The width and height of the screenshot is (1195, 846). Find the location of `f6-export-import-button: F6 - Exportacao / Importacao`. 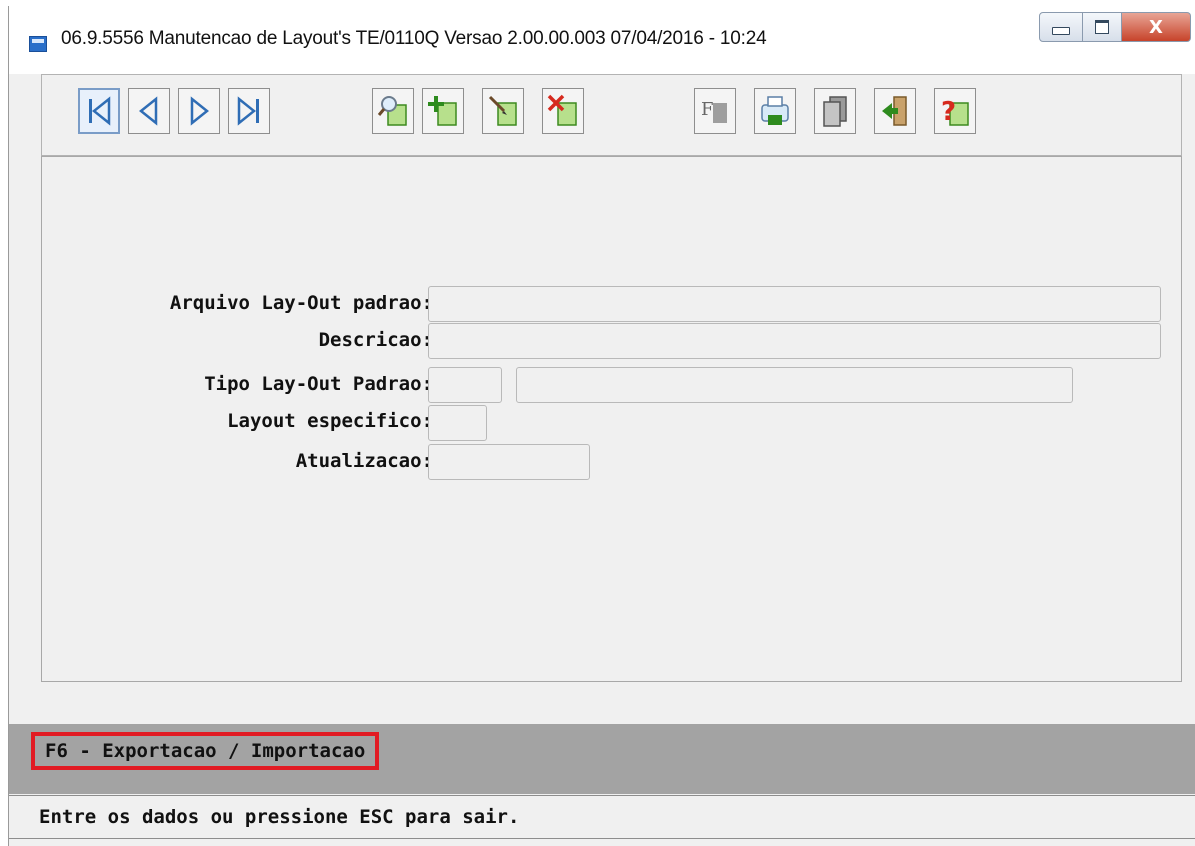

f6-export-import-button: F6 - Exportacao / Importacao is located at coordinates (205, 751).